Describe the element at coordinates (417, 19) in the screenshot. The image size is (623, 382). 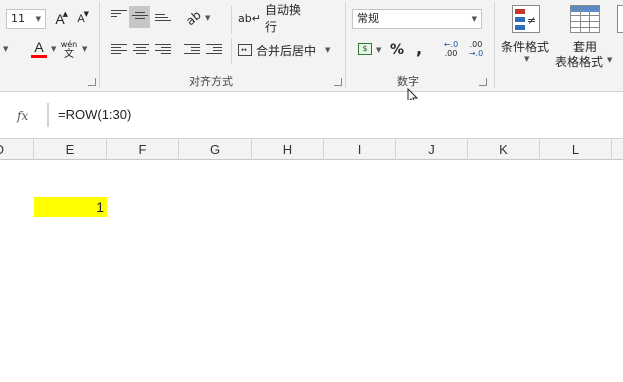
I see `number-format-combo: 常规 ▼` at that location.